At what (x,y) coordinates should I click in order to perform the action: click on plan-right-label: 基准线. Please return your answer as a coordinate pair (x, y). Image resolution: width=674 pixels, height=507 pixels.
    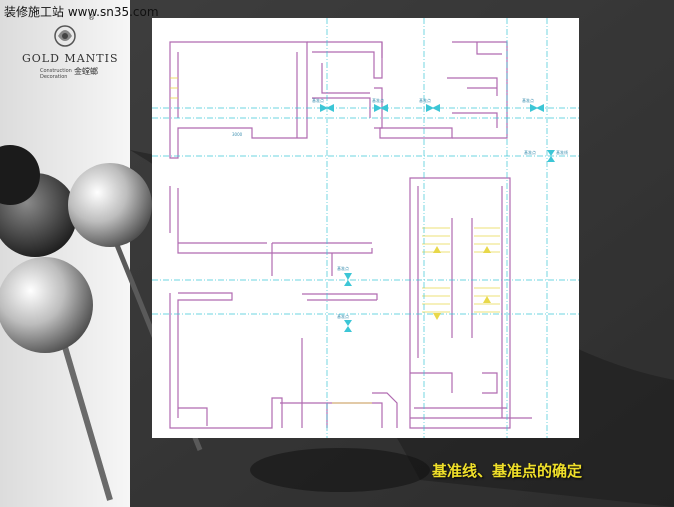
    Looking at the image, I should click on (562, 152).